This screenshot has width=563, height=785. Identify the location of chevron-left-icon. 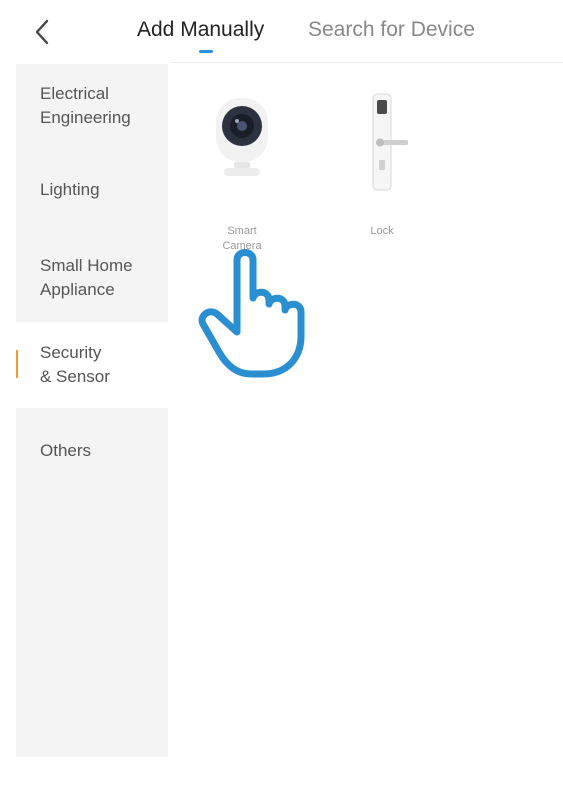
(42, 32).